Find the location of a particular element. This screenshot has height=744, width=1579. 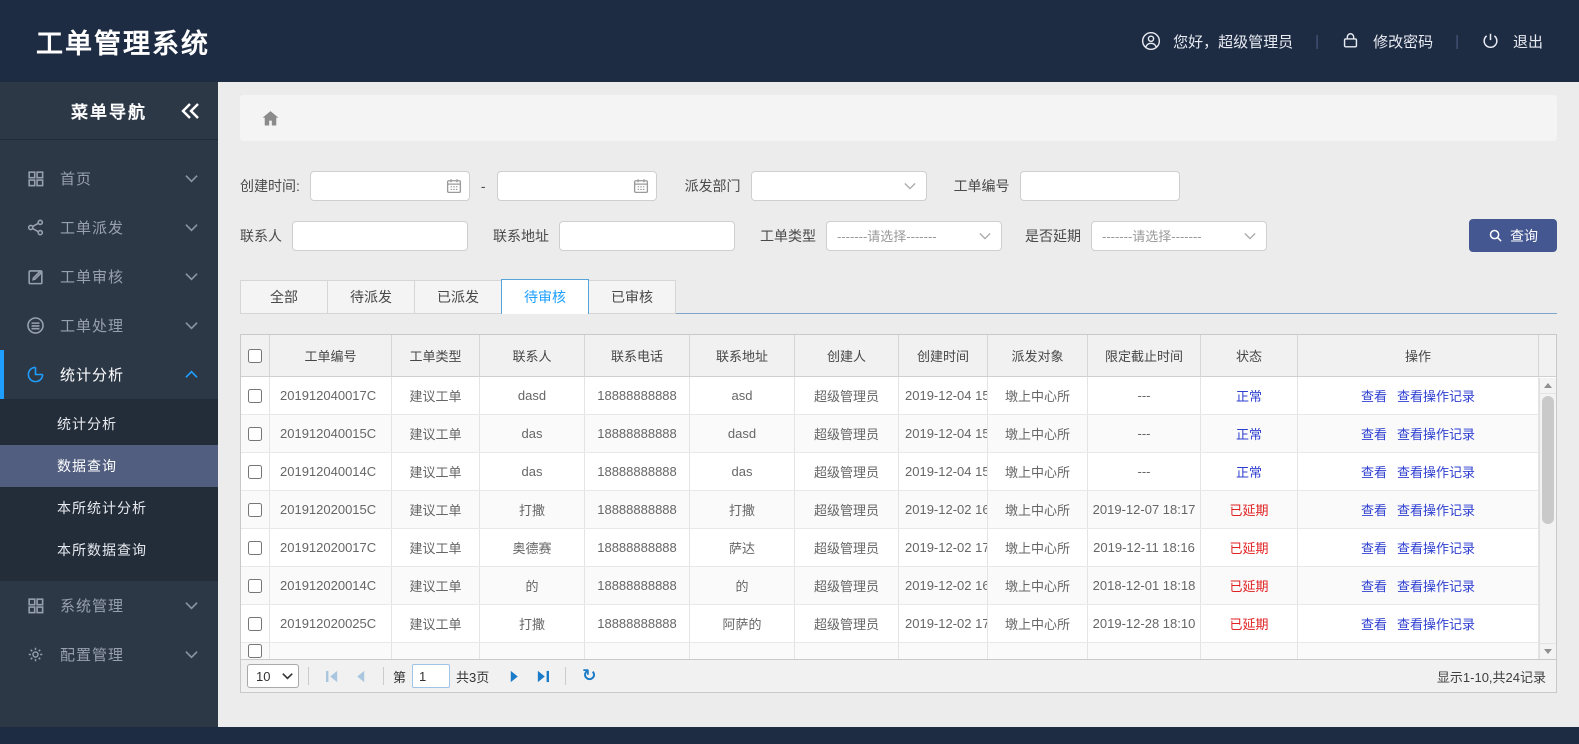

header-filler is located at coordinates (1547, 355).